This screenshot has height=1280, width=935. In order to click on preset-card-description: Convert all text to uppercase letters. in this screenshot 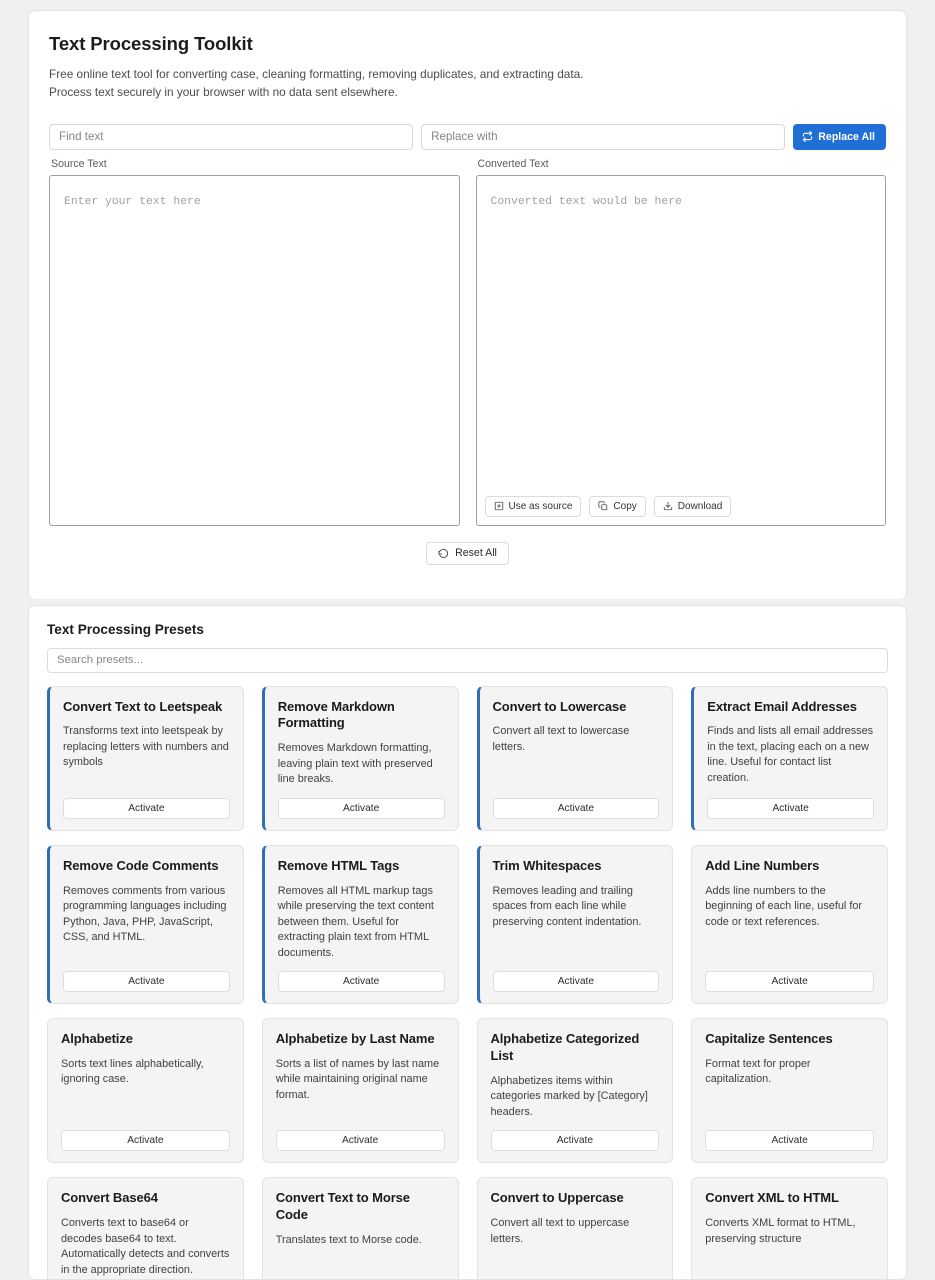, I will do `click(560, 1231)`.